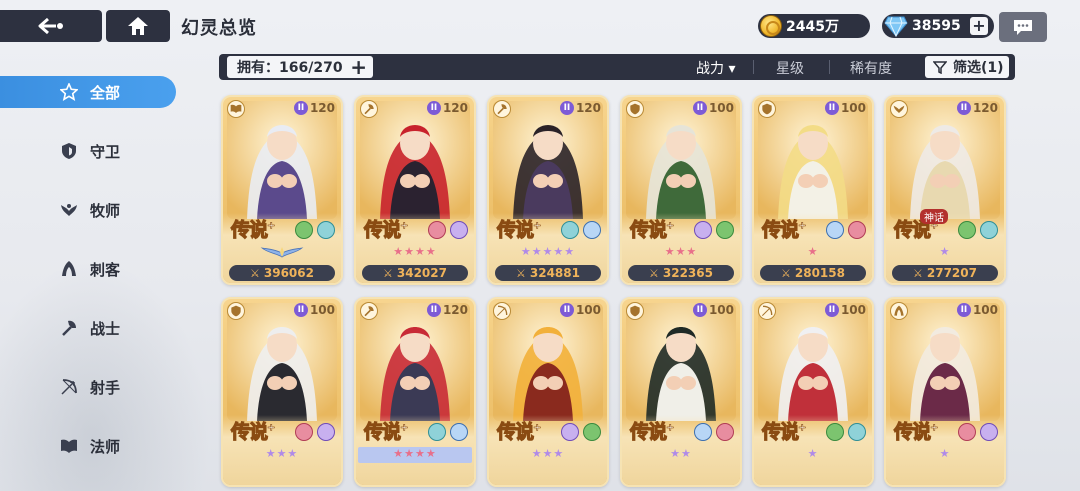 The height and width of the screenshot is (491, 1080). Describe the element at coordinates (790, 68) in the screenshot. I see `sort-tab-star: 星级` at that location.